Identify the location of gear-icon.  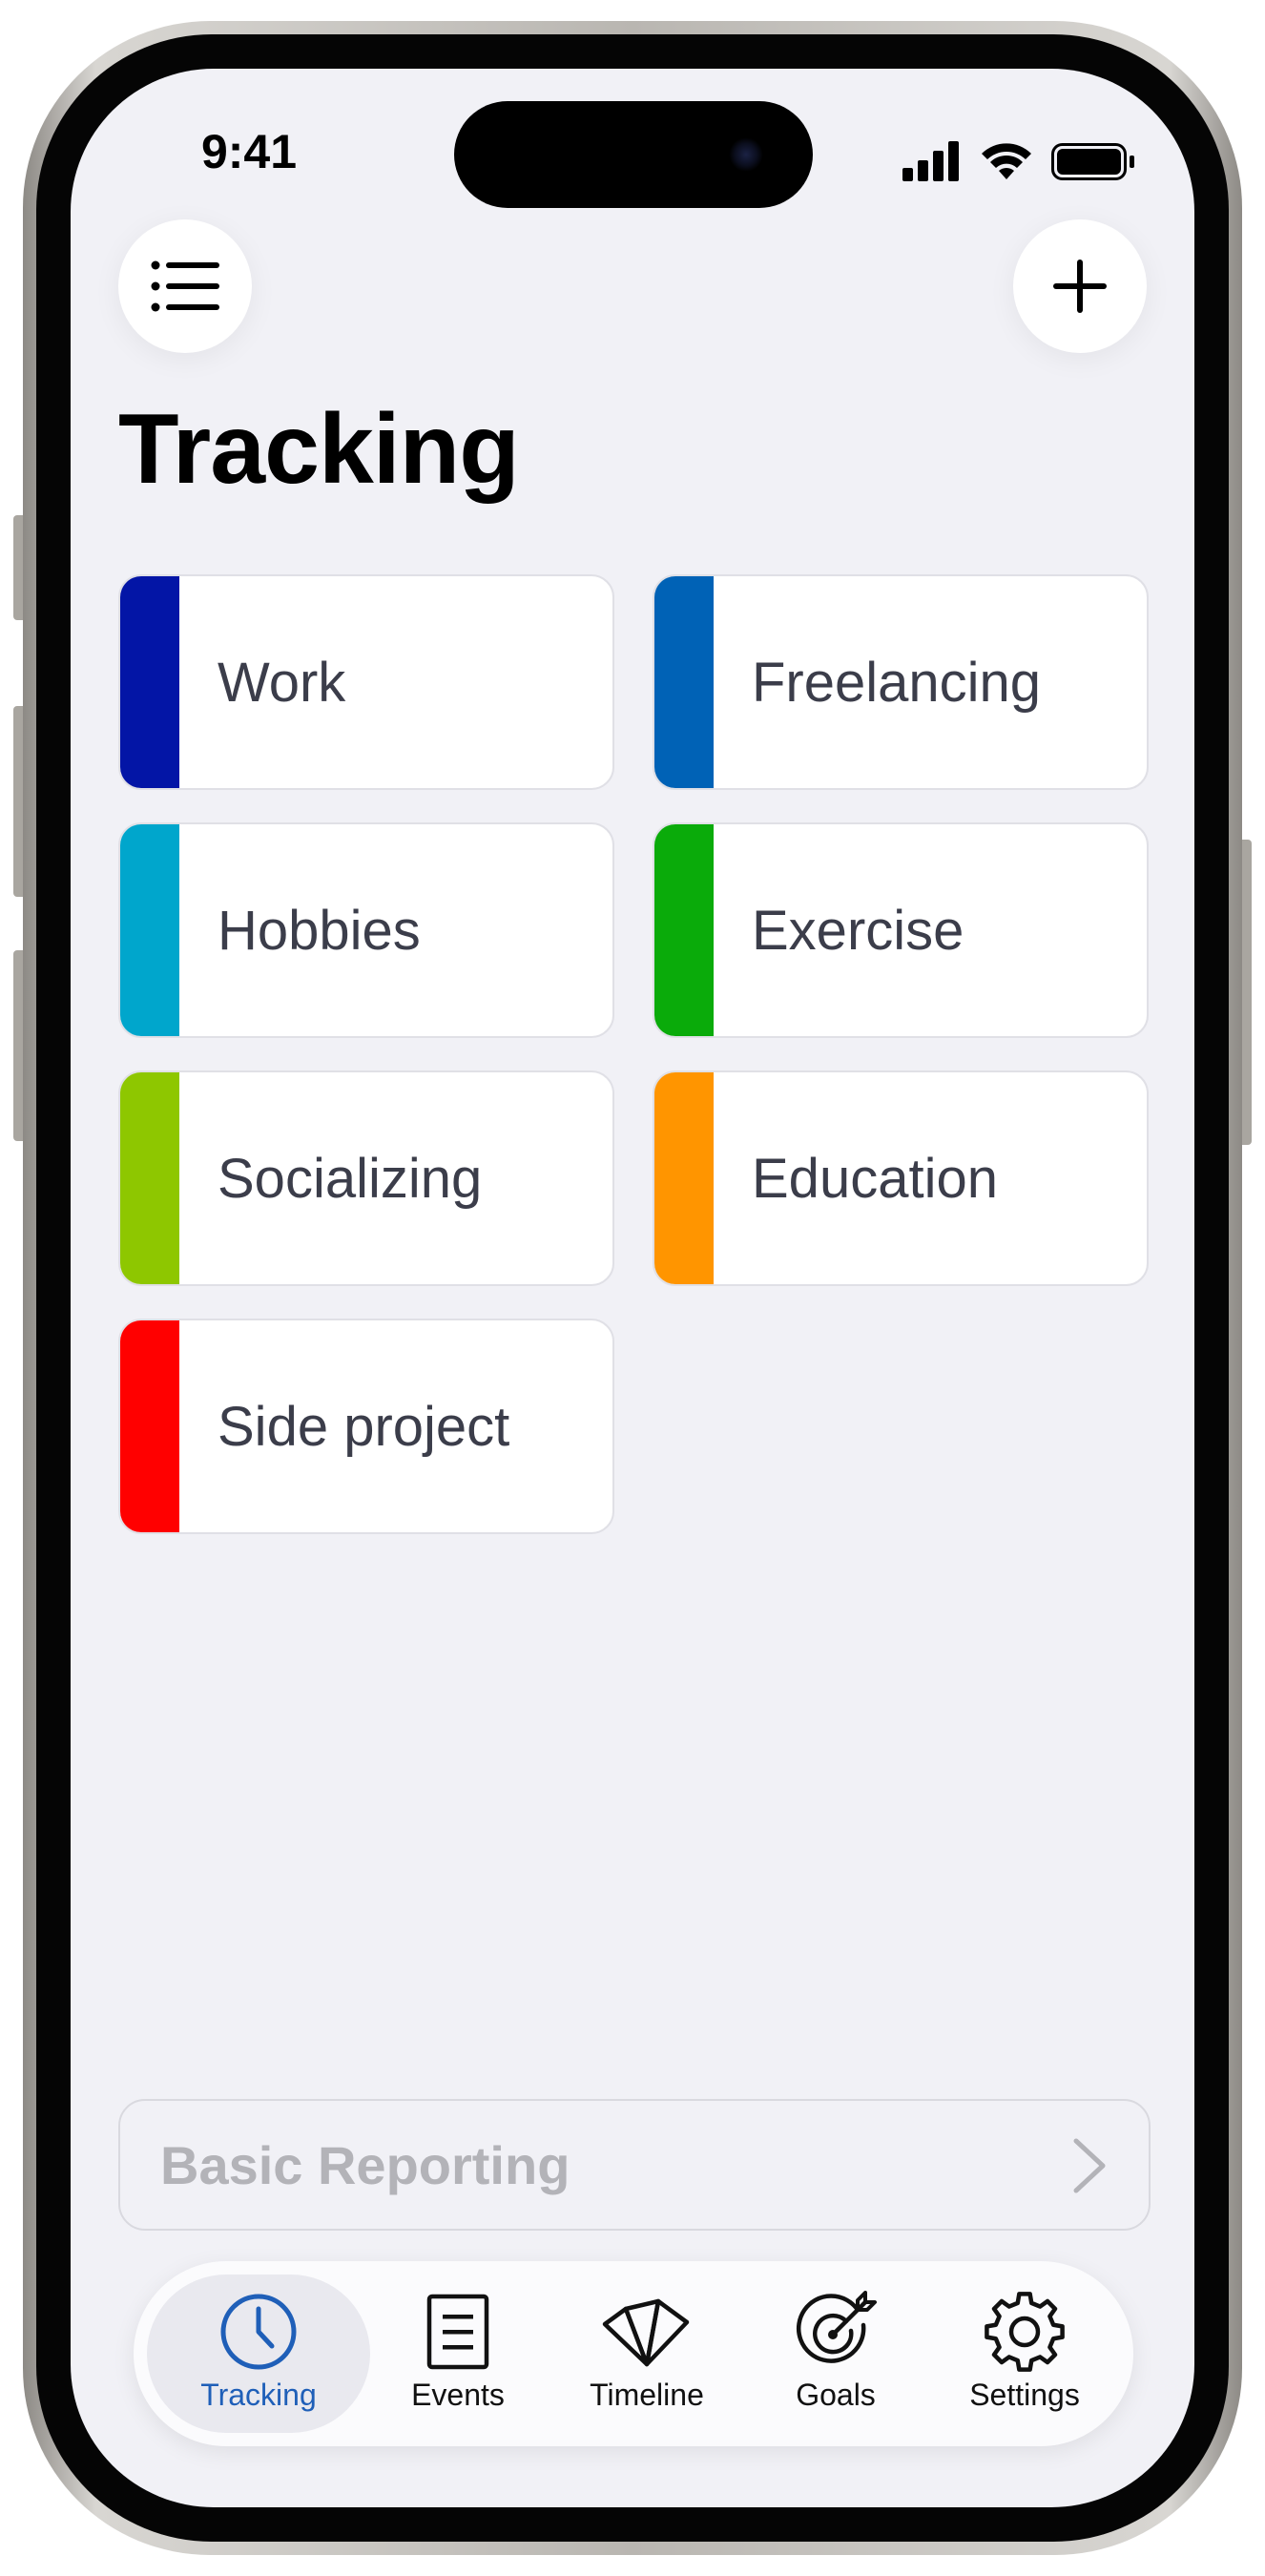
(1025, 2332).